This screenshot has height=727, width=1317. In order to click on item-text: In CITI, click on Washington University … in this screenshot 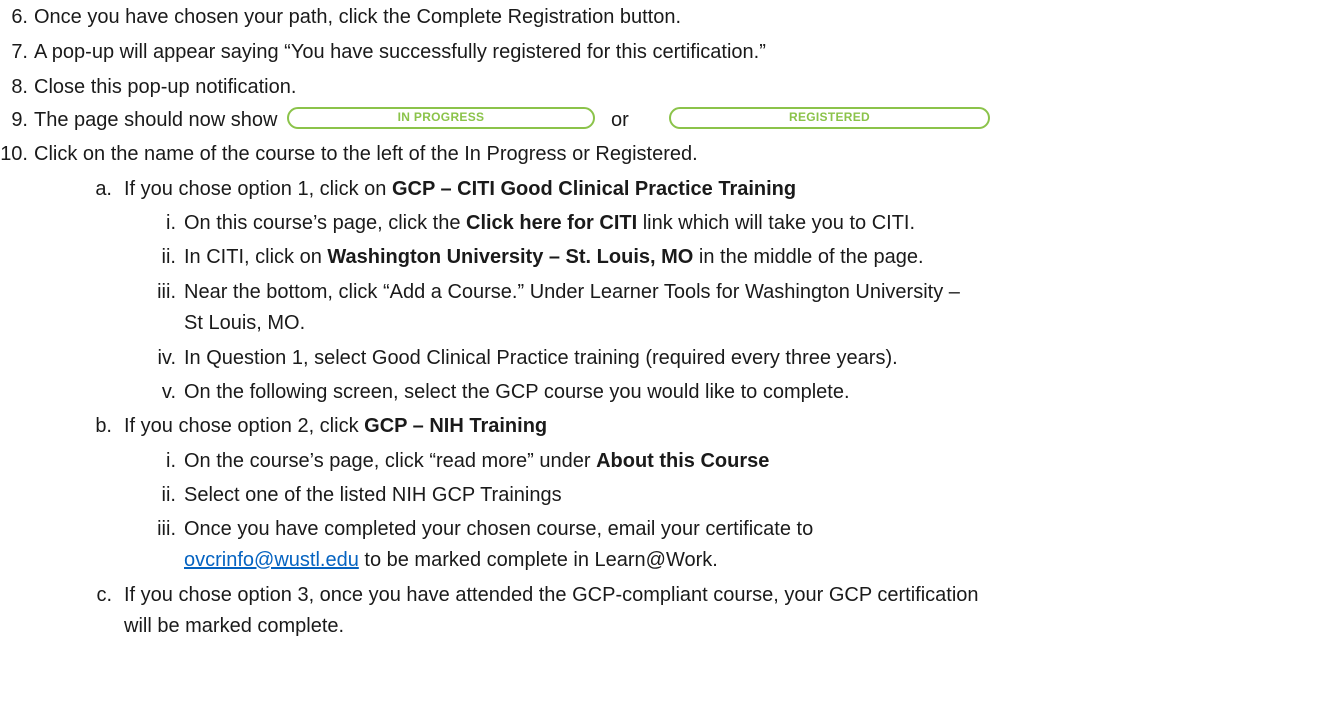, I will do `click(554, 257)`.